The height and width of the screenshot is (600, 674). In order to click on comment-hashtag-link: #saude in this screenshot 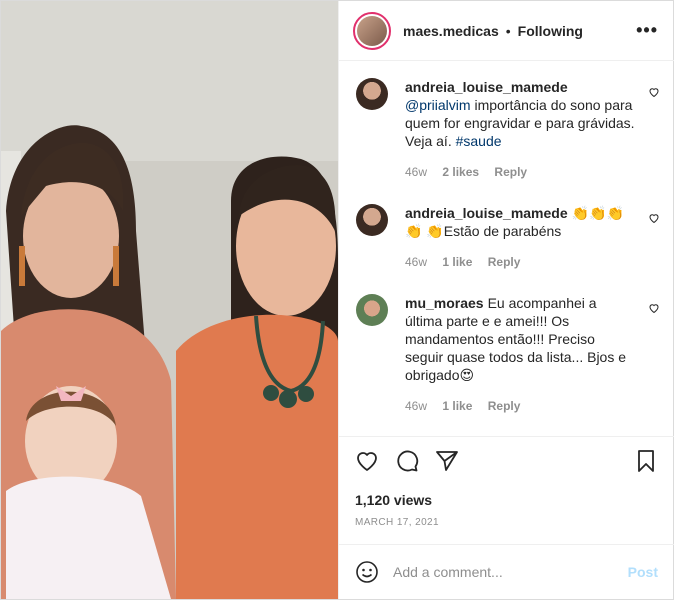, I will do `click(479, 141)`.